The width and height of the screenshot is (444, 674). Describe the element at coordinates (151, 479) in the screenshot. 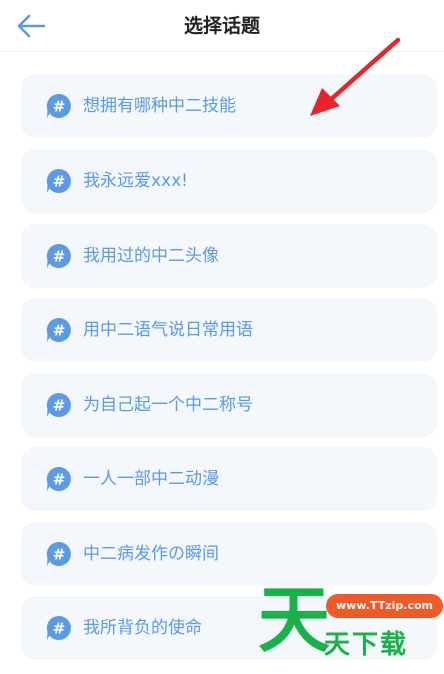

I see `topic-label: 一人一部中二动漫` at that location.